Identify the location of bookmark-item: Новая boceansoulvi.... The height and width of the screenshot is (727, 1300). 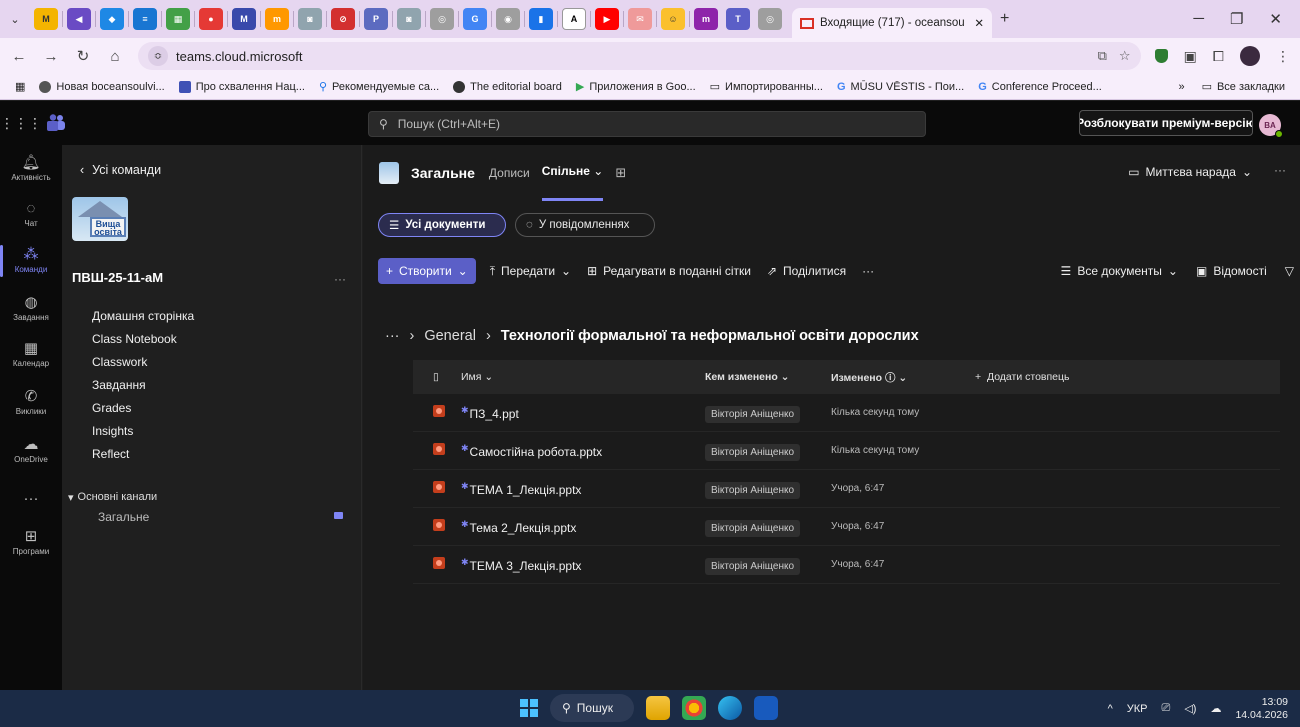
(101, 86).